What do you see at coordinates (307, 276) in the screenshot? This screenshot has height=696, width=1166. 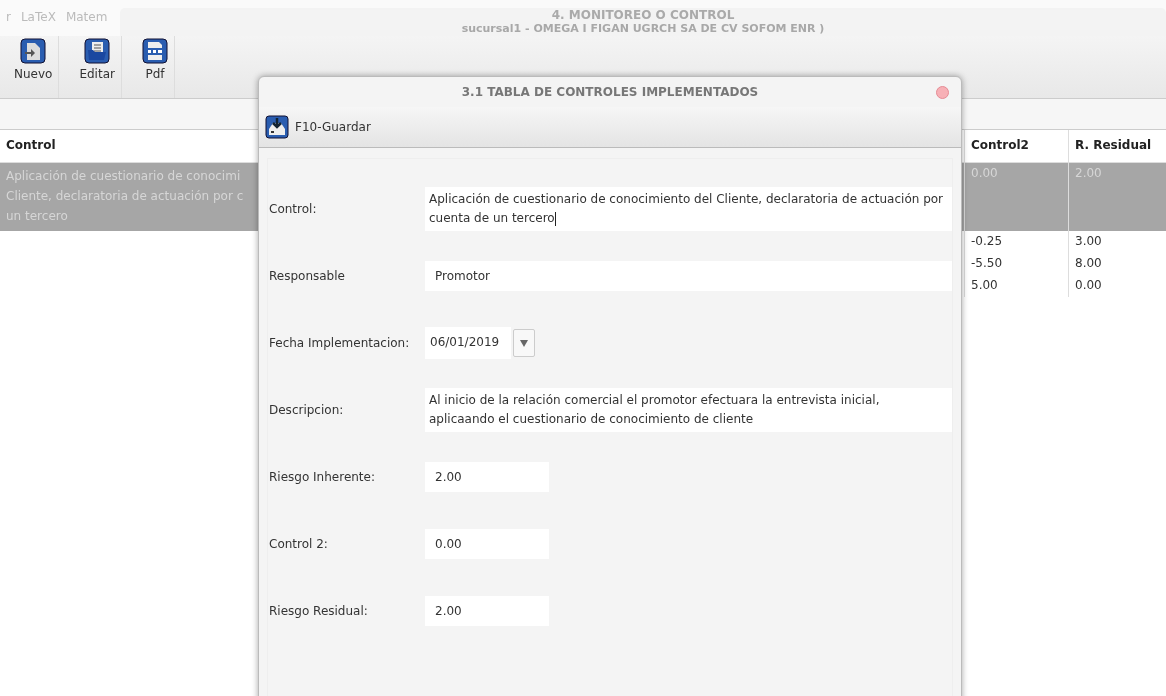 I see `field-label: Responsable` at bounding box center [307, 276].